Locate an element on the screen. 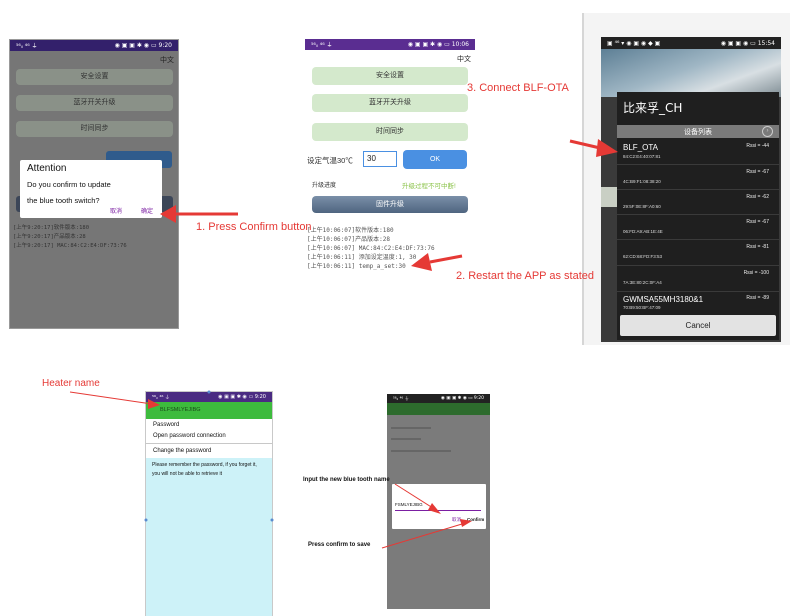  arrow-restart-app is located at coordinates (437, 262).